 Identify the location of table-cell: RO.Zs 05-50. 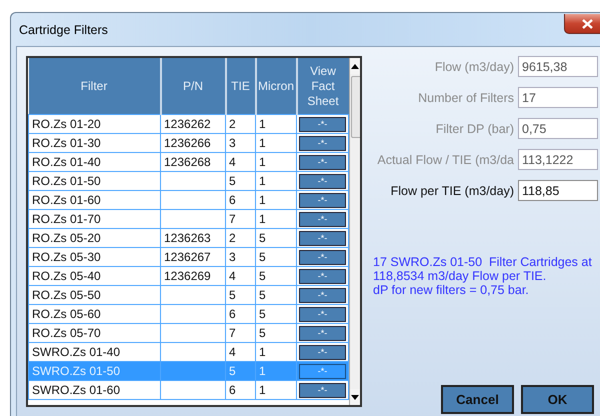
(94, 295).